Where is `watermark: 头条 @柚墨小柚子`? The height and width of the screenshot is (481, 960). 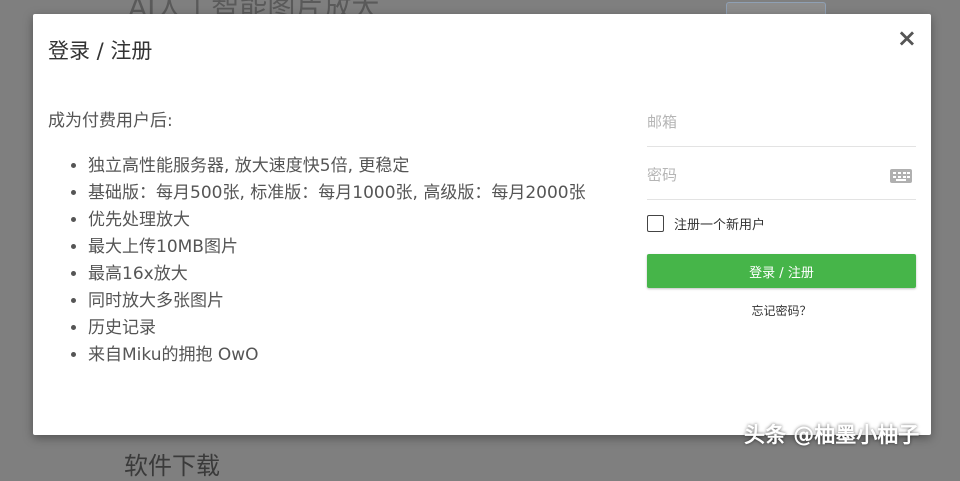 watermark: 头条 @柚墨小柚子 is located at coordinates (832, 435).